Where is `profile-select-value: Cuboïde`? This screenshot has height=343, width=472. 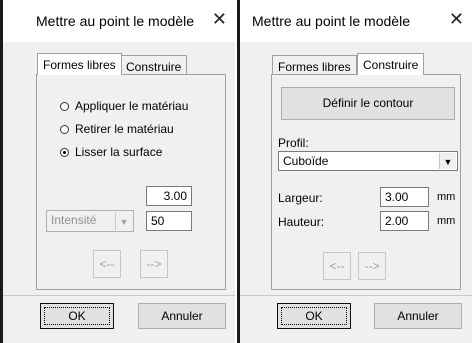
profile-select-value: Cuboïde is located at coordinates (306, 161).